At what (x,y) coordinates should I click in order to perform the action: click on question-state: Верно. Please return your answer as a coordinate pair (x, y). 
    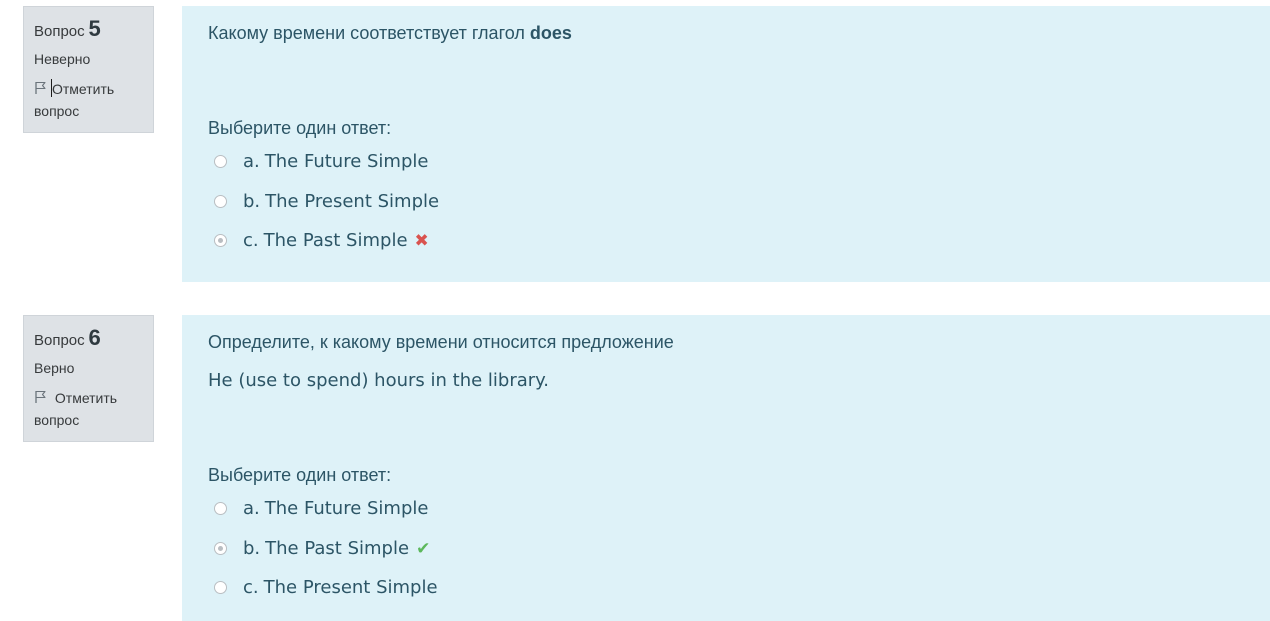
    Looking at the image, I should click on (54, 368).